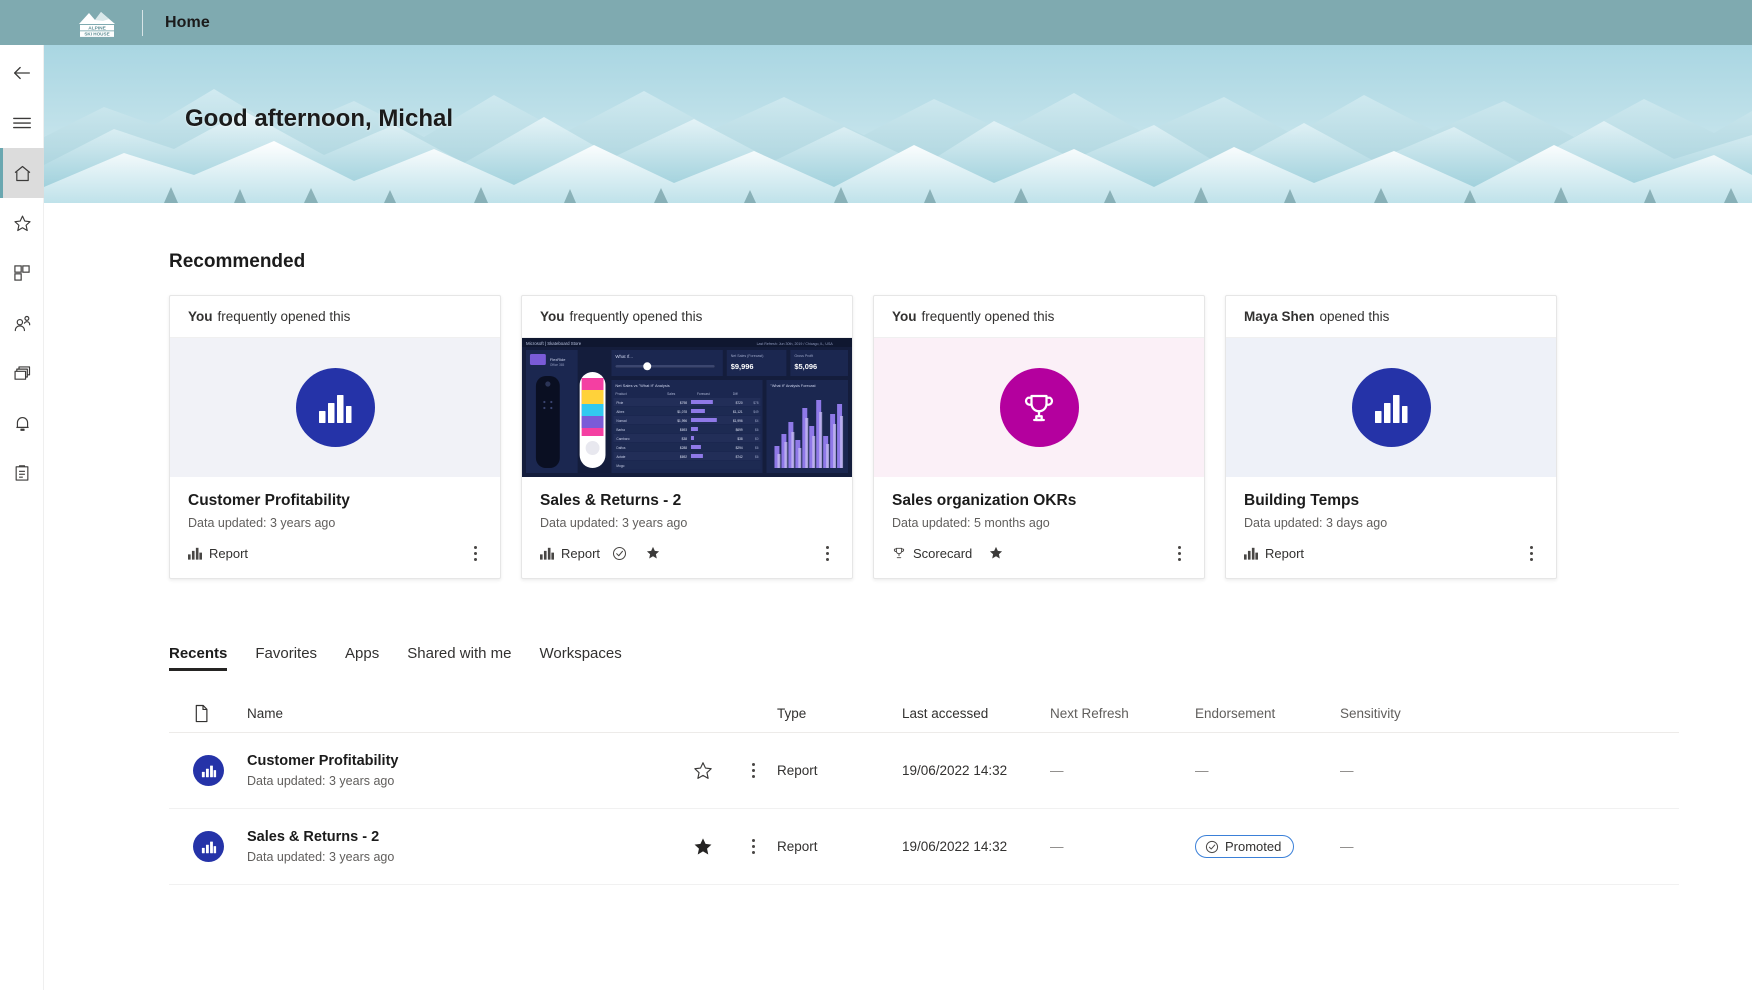 The image size is (1752, 990). I want to click on check-circle-icon, so click(1212, 846).